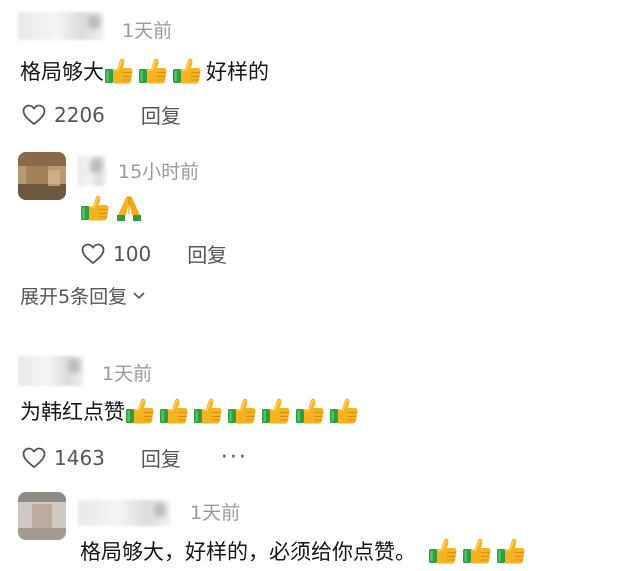 This screenshot has height=571, width=640. Describe the element at coordinates (248, 552) in the screenshot. I see `comment-text-part: 格局够大，好样的，必须给你点赞。` at that location.